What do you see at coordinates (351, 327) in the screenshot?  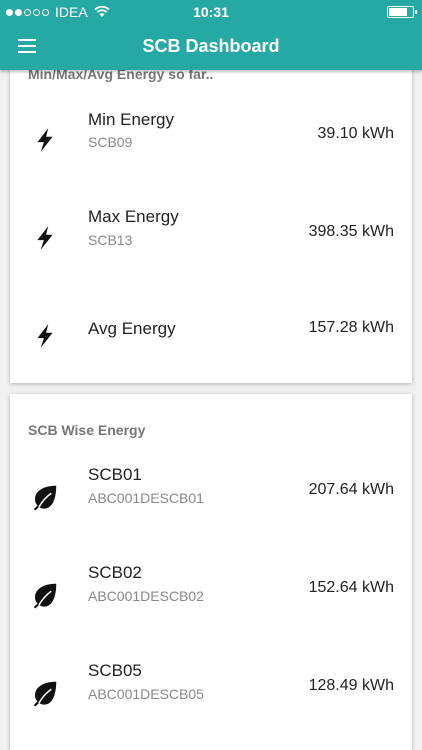 I see `item-value: 157.28 kWh` at bounding box center [351, 327].